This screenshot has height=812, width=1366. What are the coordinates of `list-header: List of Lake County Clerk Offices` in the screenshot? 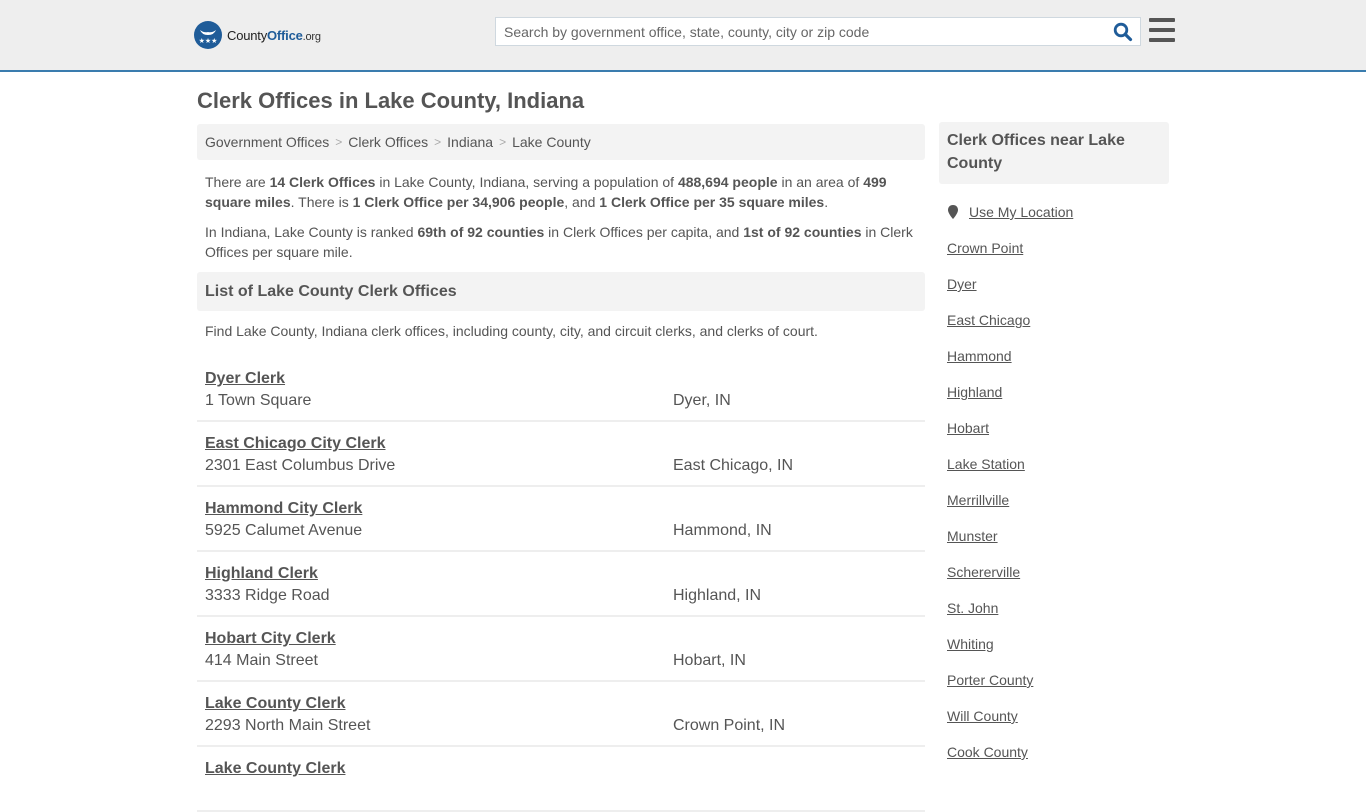 It's located at (561, 291).